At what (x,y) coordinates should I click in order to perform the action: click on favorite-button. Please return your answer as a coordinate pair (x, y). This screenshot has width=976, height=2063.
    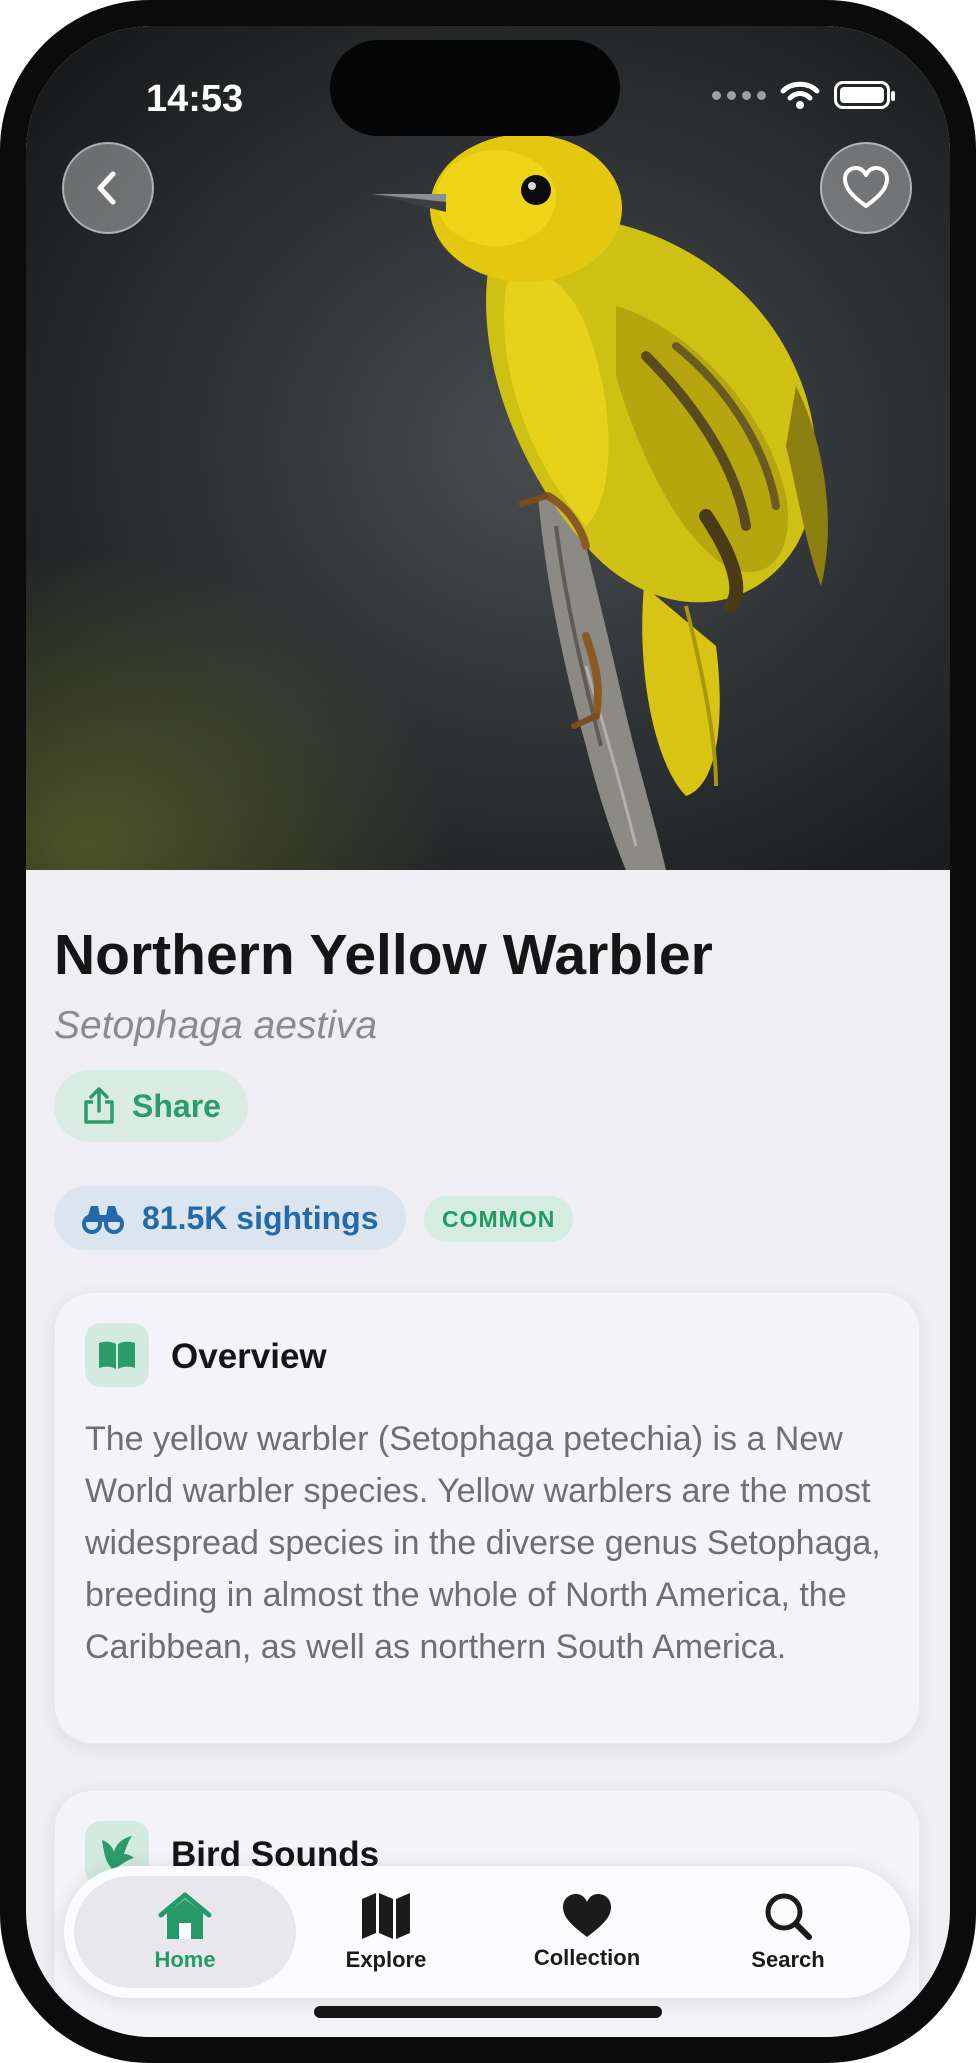
    Looking at the image, I should click on (866, 188).